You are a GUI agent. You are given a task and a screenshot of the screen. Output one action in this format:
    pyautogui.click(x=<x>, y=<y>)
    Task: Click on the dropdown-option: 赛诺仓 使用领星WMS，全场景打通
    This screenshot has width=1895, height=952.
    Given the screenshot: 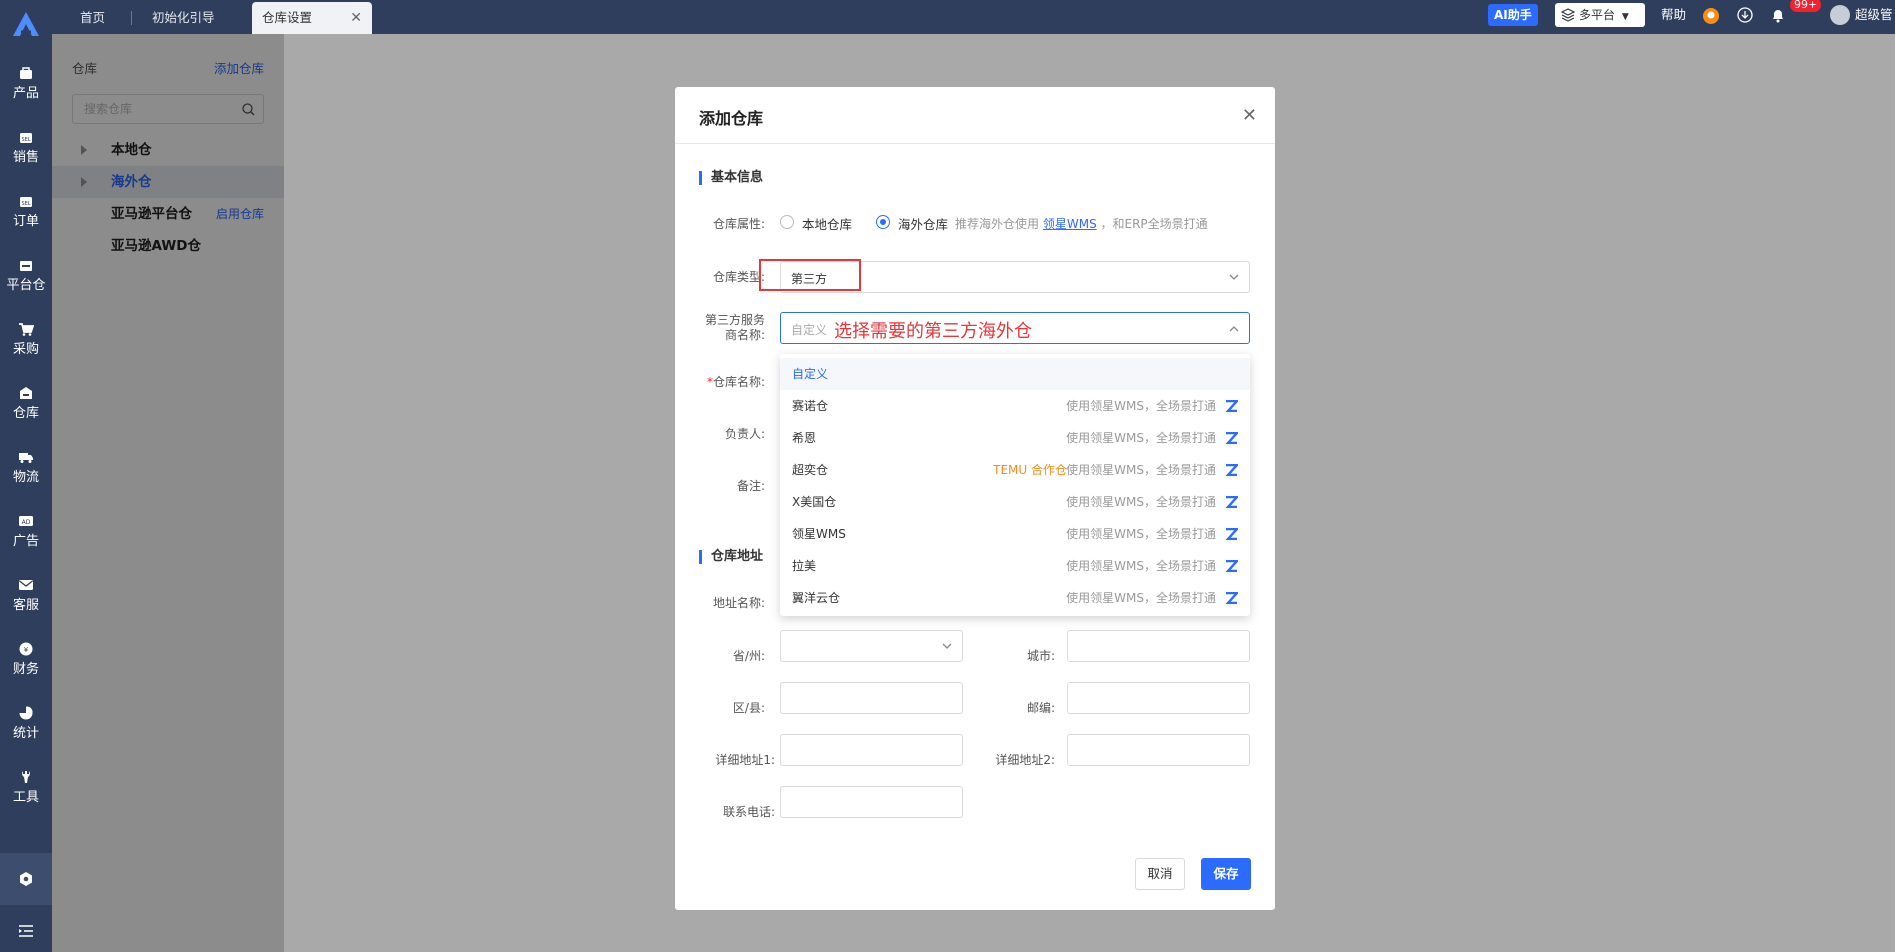 What is the action you would take?
    pyautogui.click(x=1015, y=406)
    